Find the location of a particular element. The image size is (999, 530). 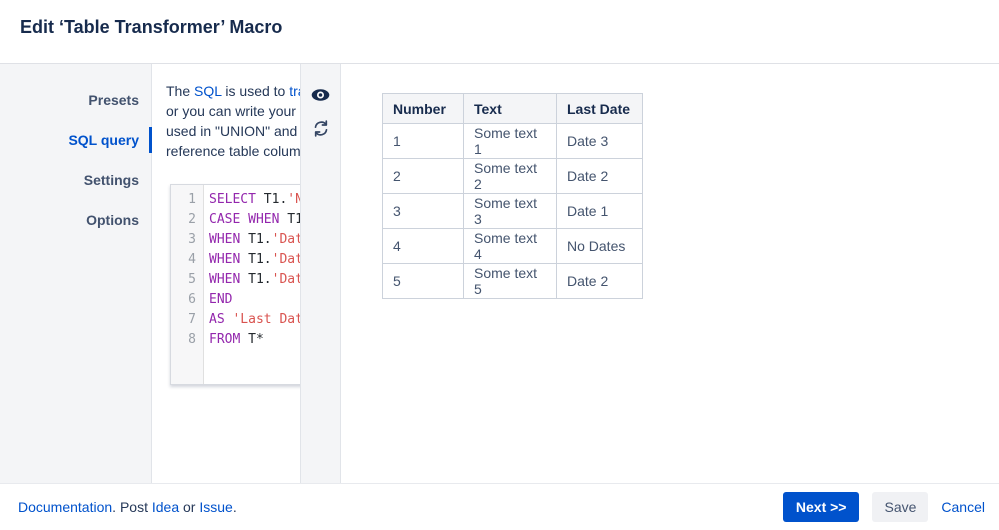

table-cell: 5 is located at coordinates (423, 281).